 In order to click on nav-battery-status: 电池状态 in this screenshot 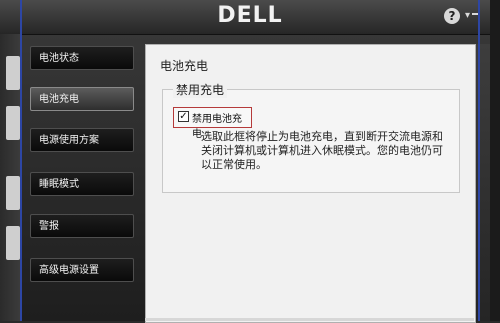, I will do `click(82, 58)`.